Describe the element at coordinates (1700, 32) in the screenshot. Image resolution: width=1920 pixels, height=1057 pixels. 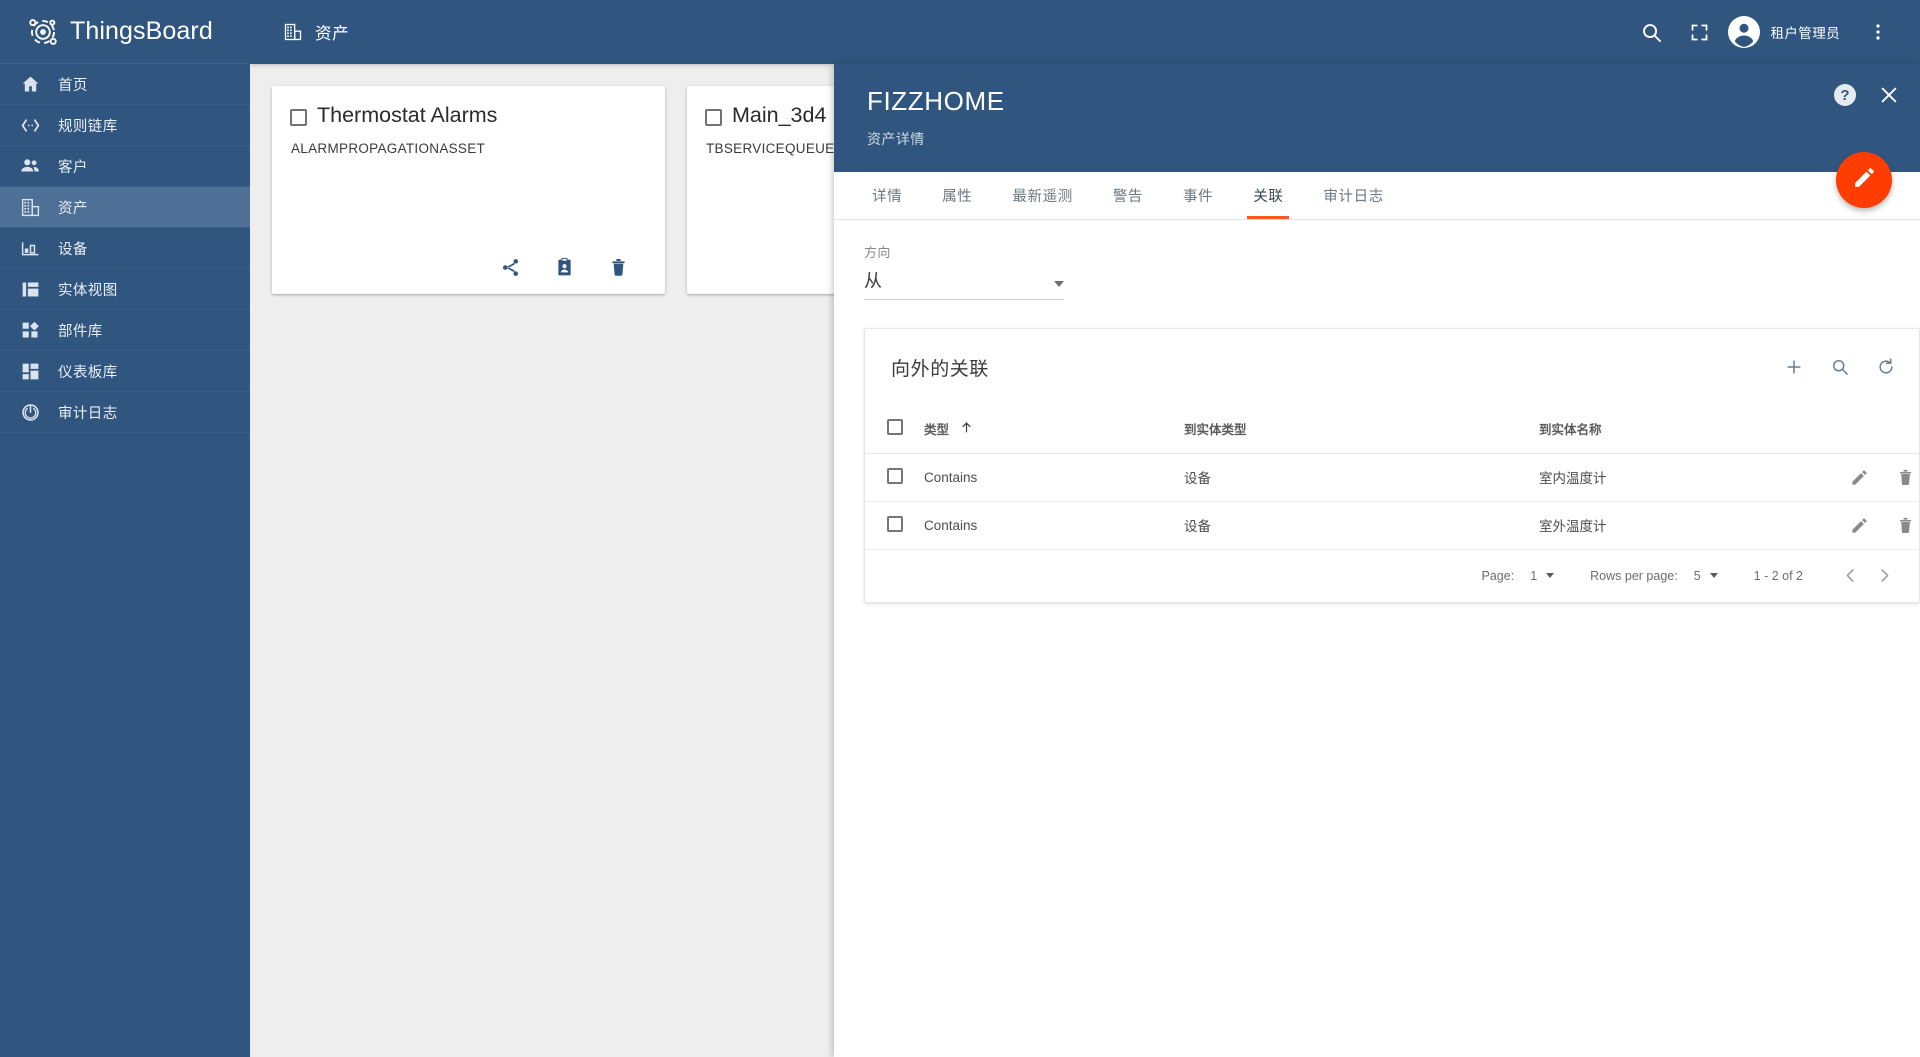
I see `fullscreen-icon` at that location.